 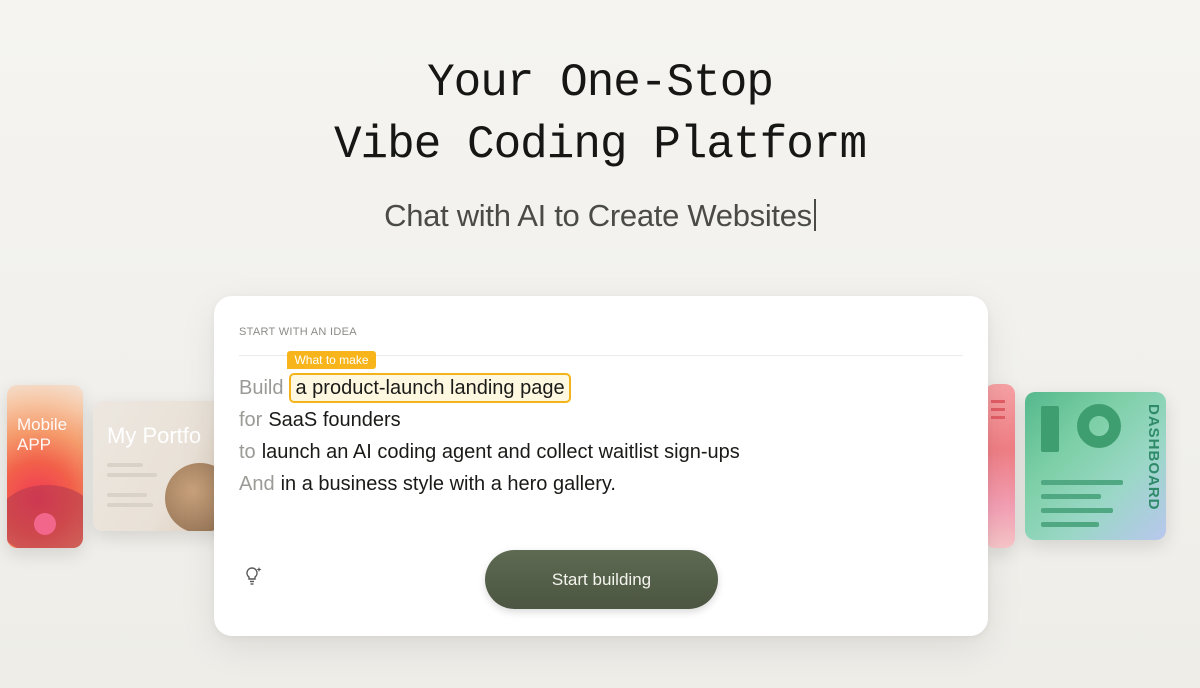 I want to click on mobile-app-card-title: Mobile APP, so click(x=42, y=435).